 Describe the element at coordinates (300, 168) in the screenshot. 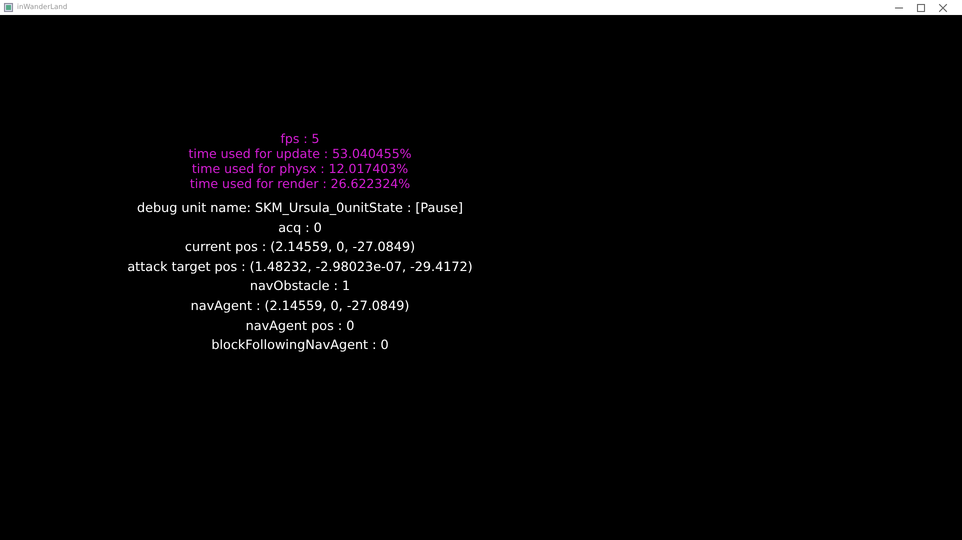

I see `performance-stat: time used for physx : 12.017403%` at that location.